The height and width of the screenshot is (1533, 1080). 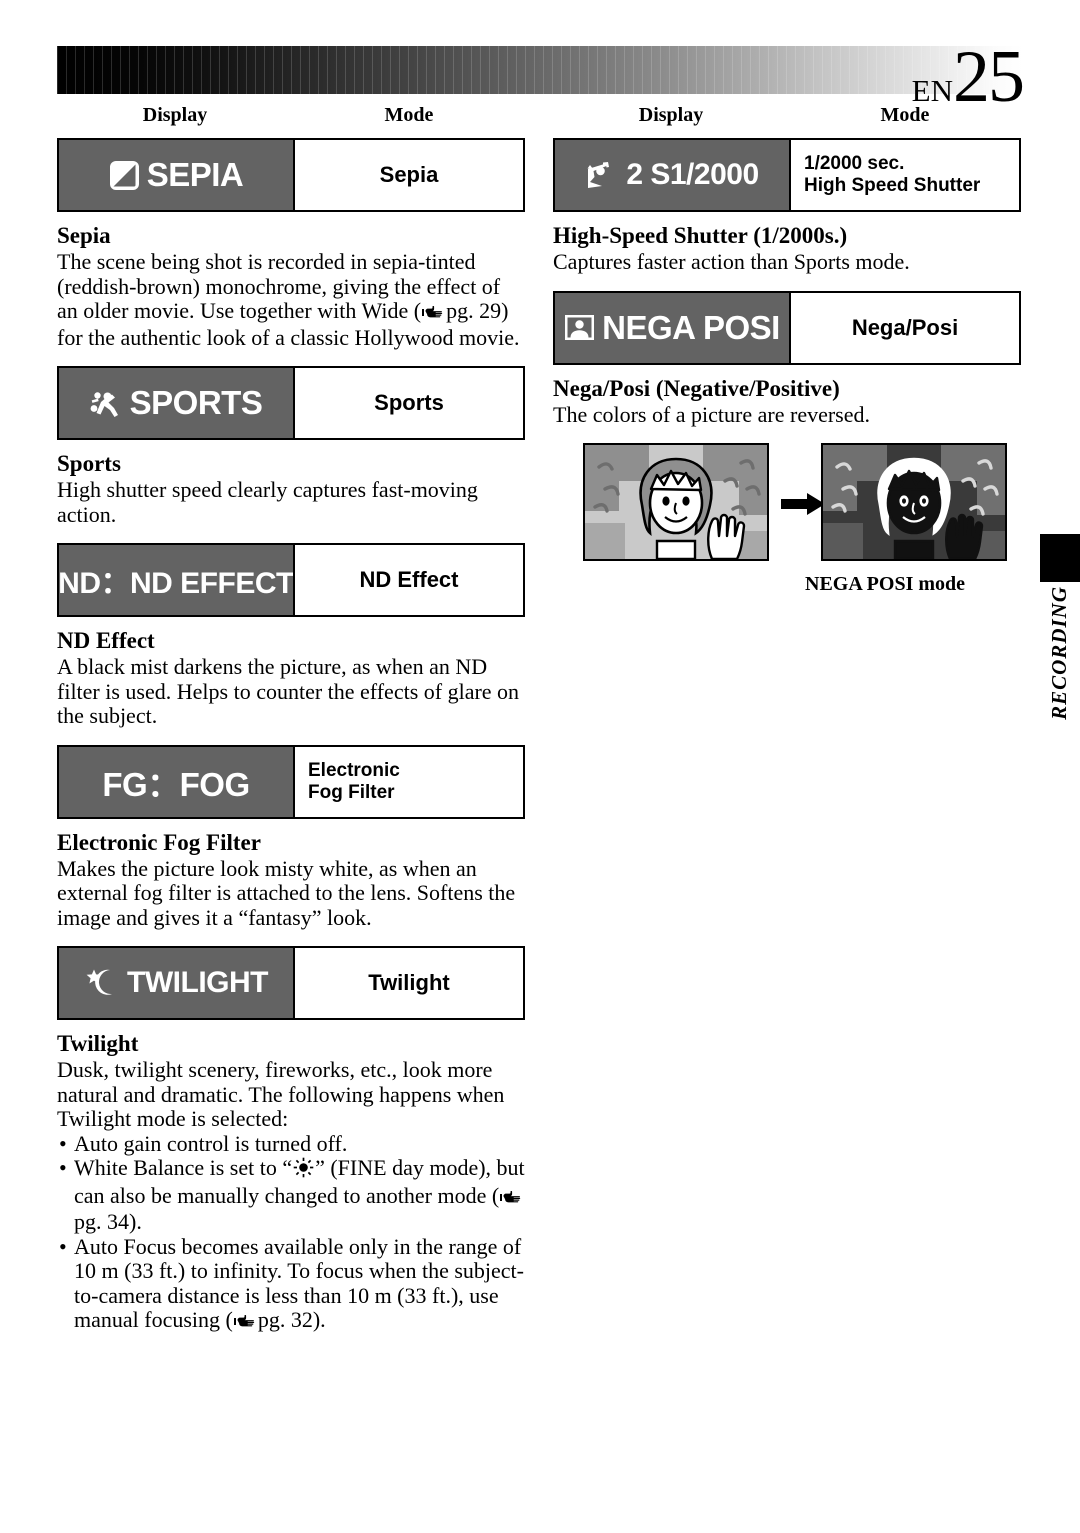 I want to click on display-mode-row-nd-effect: ND：ND EFFECT ND Effect, so click(x=291, y=580).